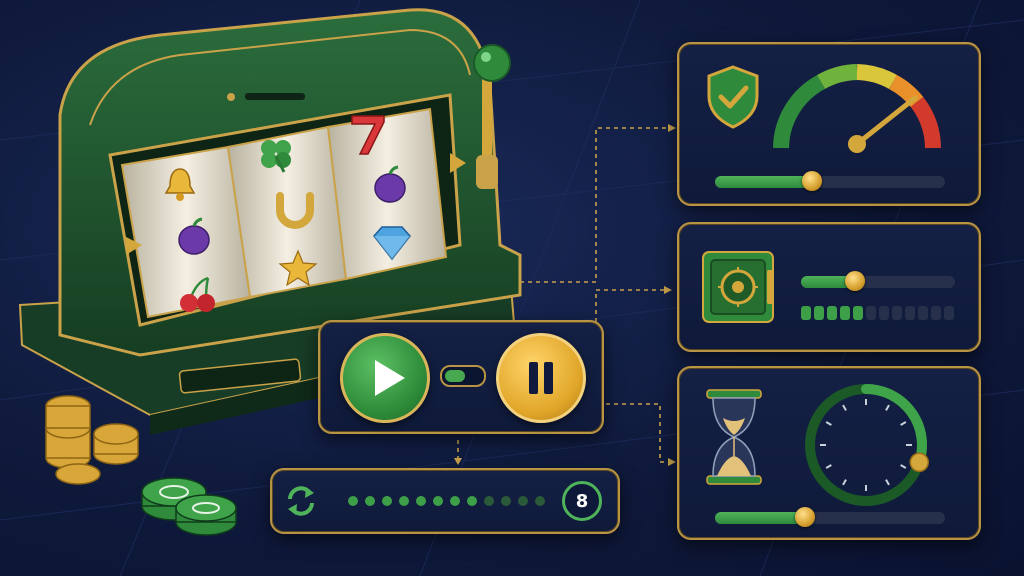  I want to click on bell-icon, so click(180, 186).